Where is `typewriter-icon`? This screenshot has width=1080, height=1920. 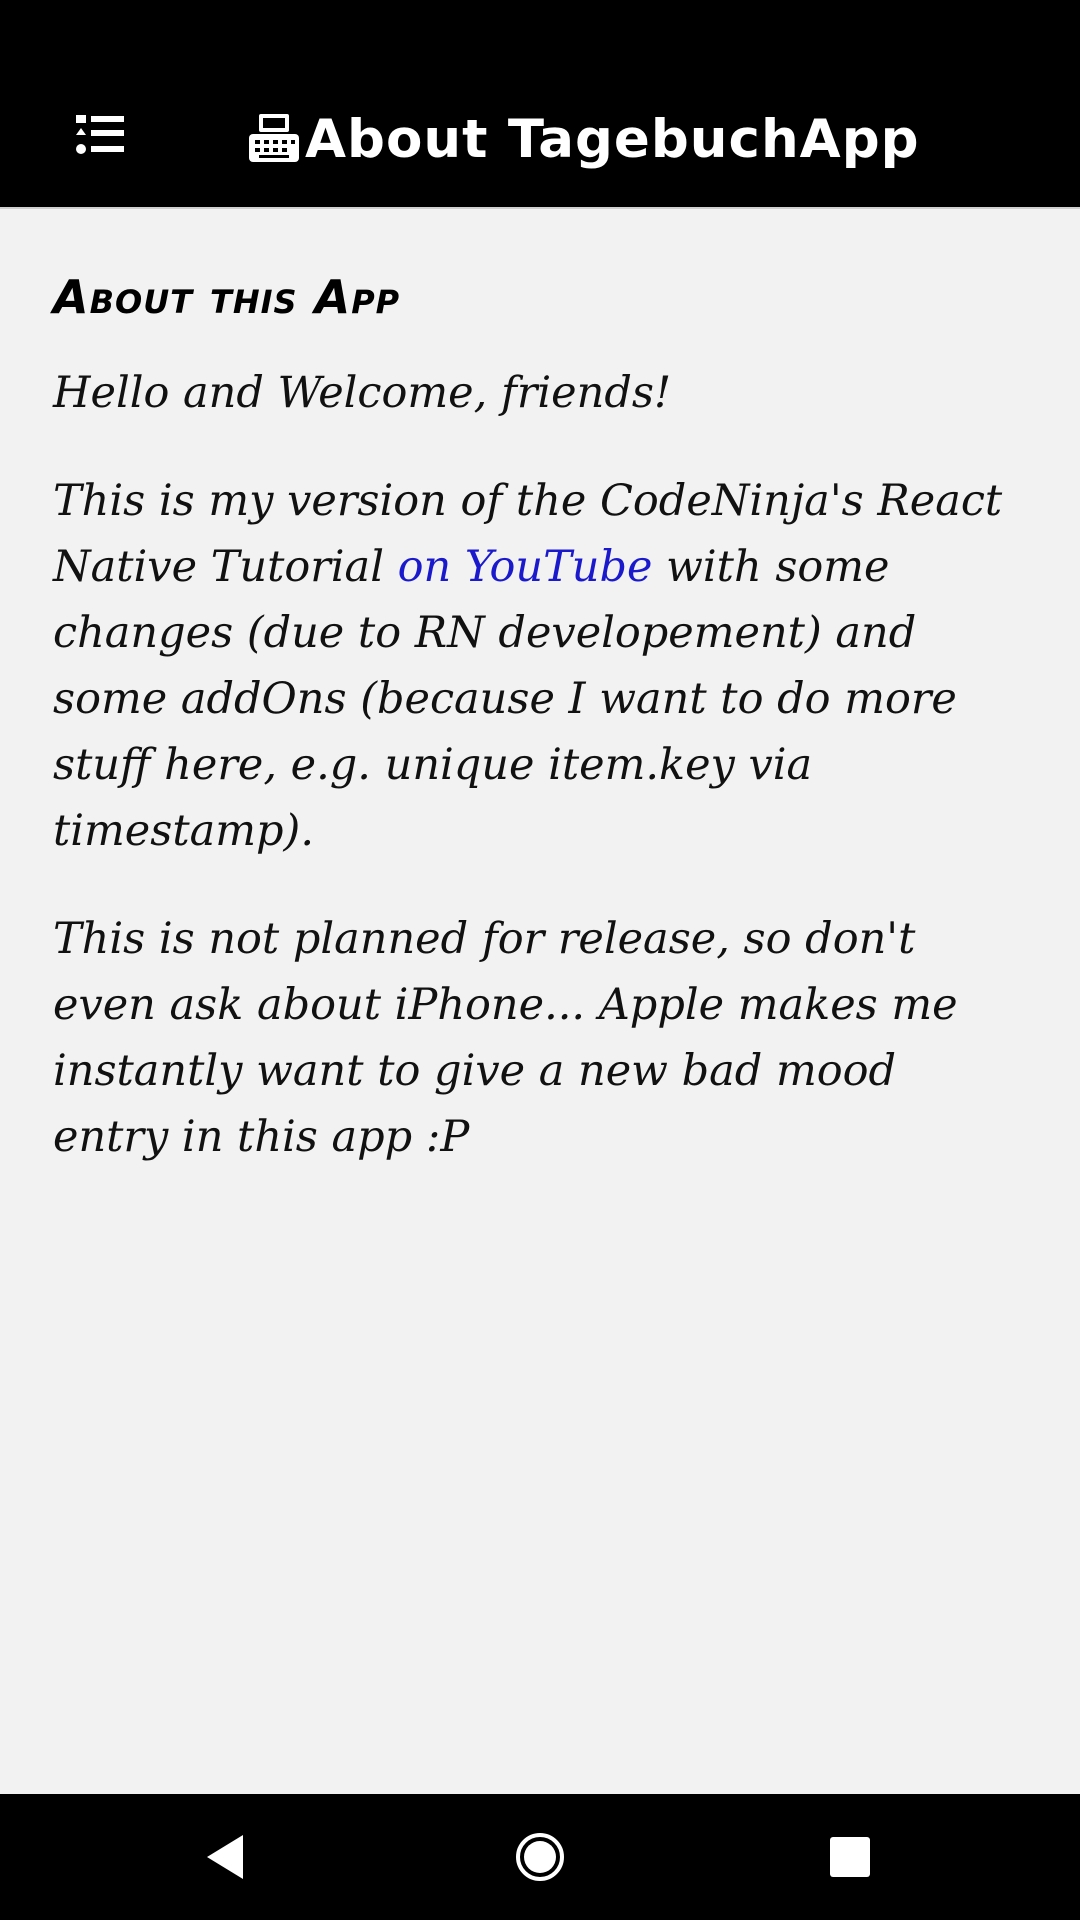
typewriter-icon is located at coordinates (274, 138).